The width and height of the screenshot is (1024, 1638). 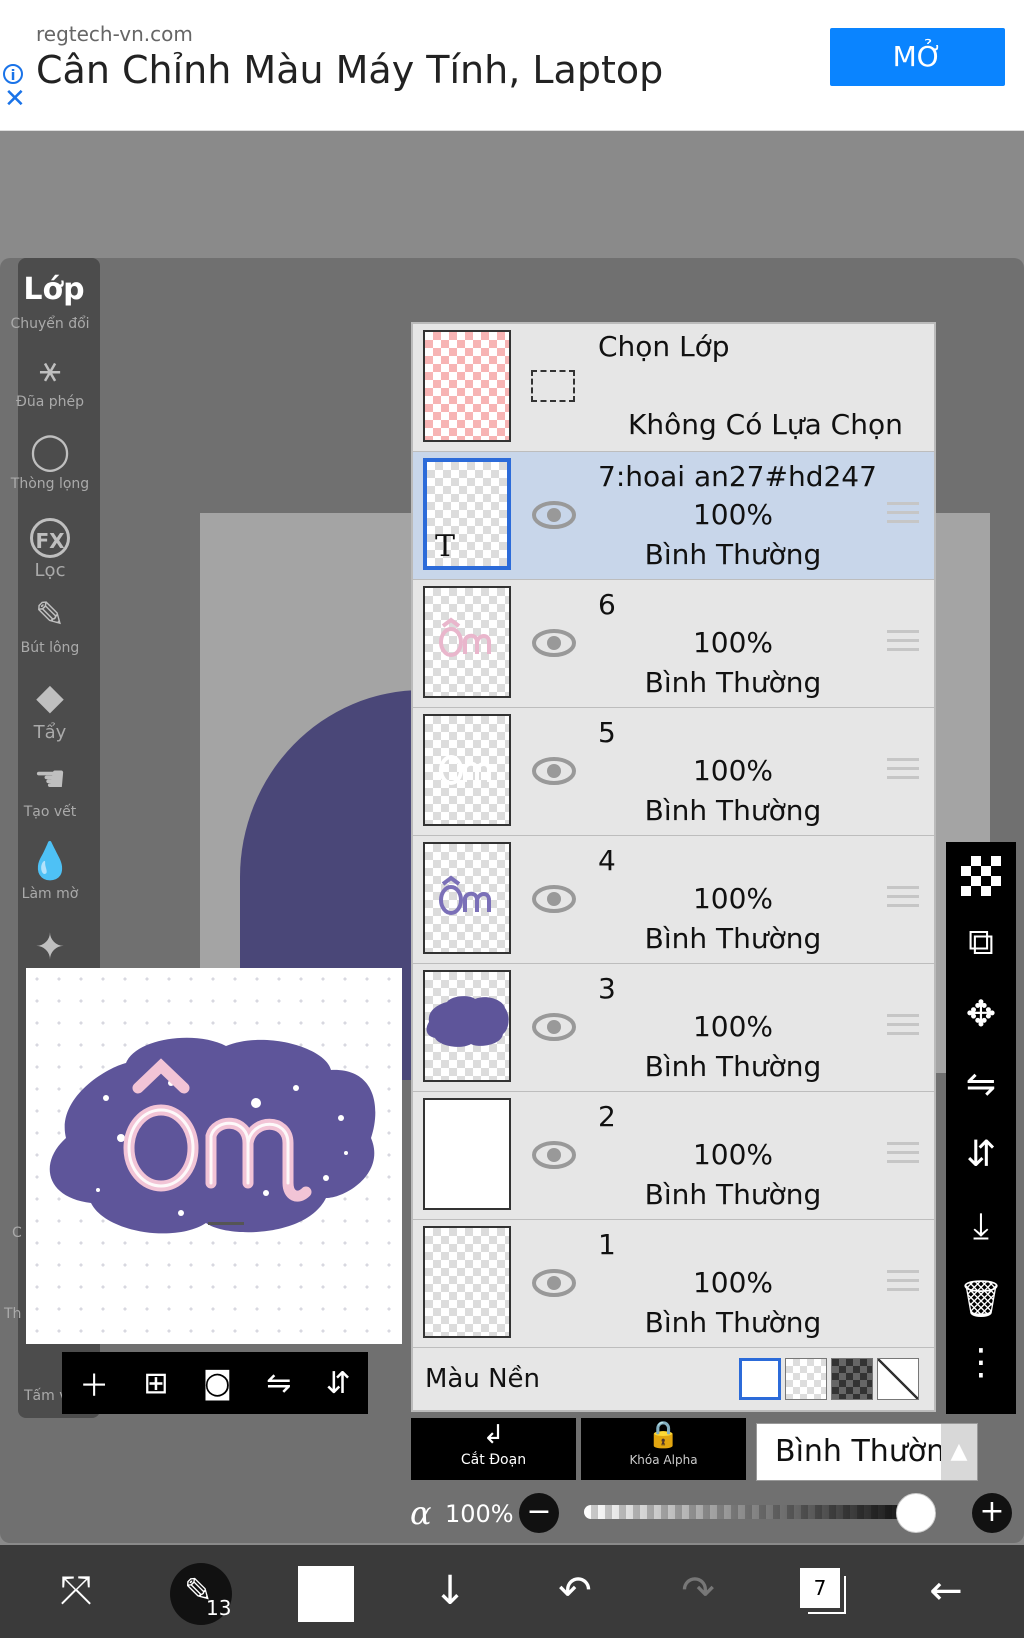 I want to click on tool-smudge: ☚ Tạo vết, so click(x=50, y=789).